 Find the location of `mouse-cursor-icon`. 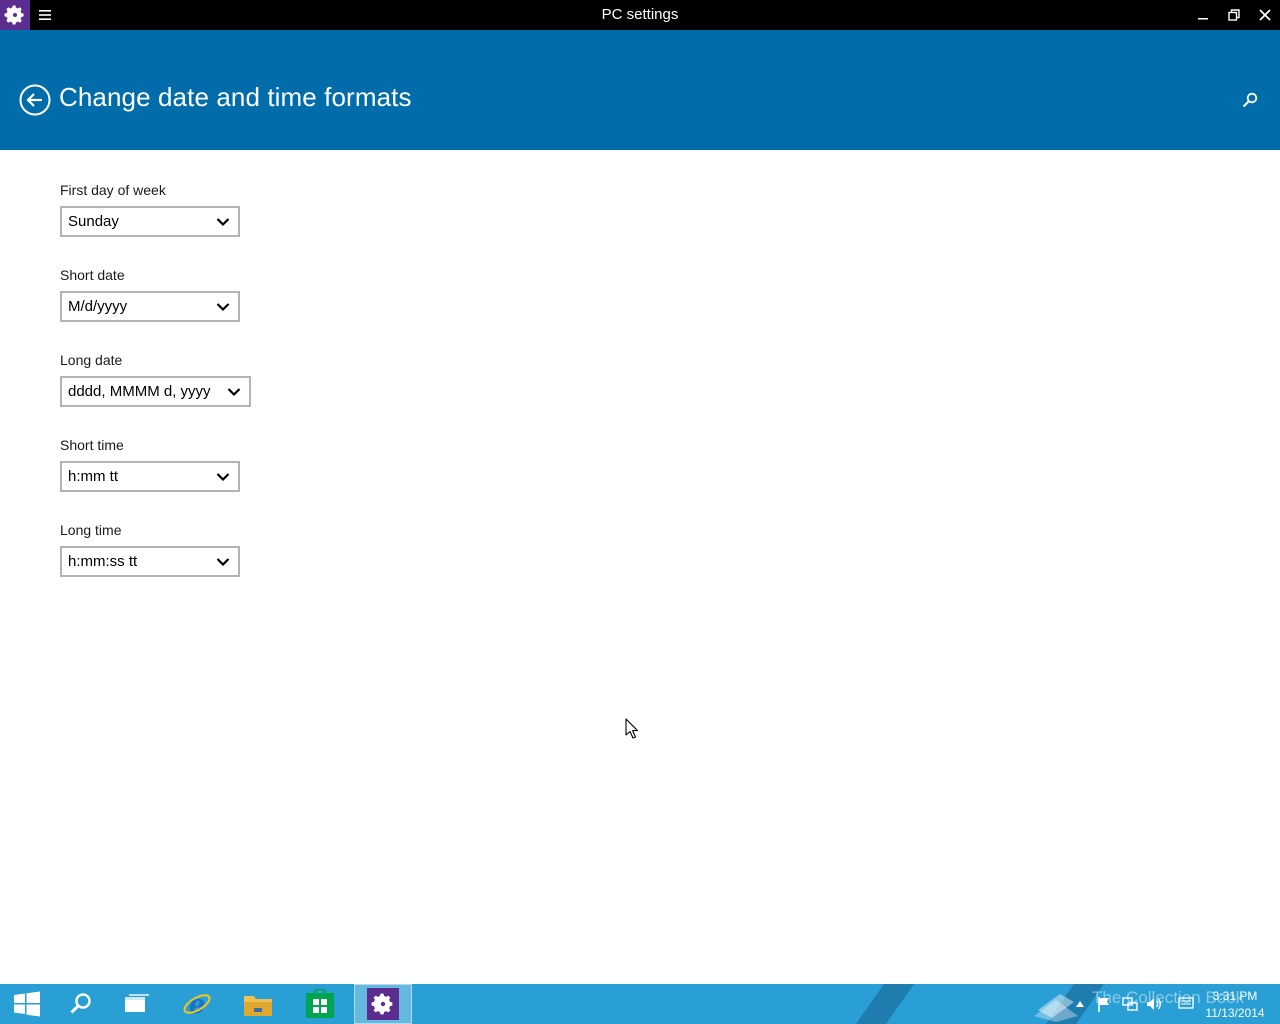

mouse-cursor-icon is located at coordinates (632, 728).